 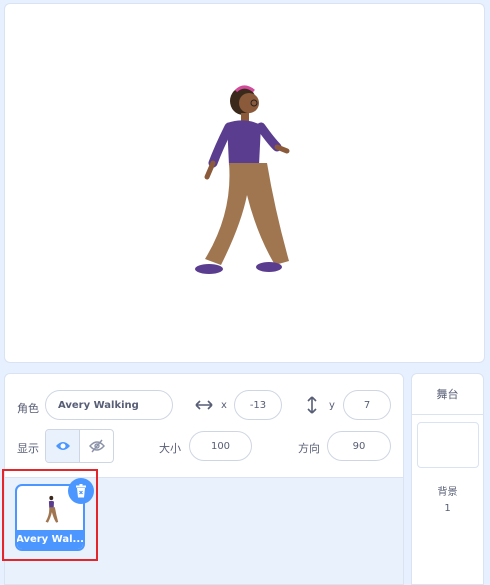 What do you see at coordinates (447, 394) in the screenshot?
I see `stage-title: 舞台` at bounding box center [447, 394].